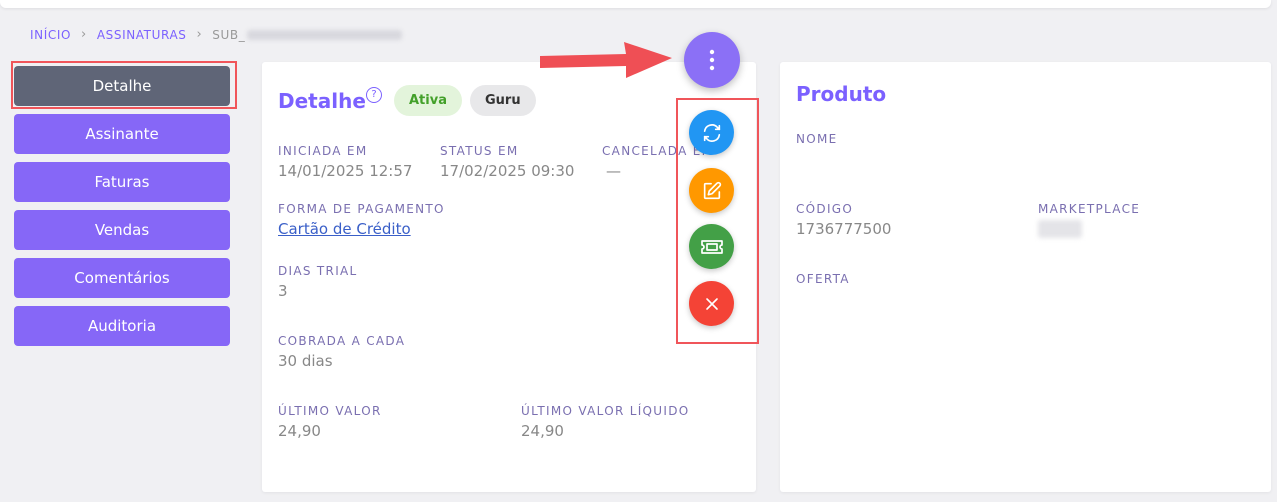 The height and width of the screenshot is (502, 1277). I want to click on offer-field: OFERTA, so click(863, 290).